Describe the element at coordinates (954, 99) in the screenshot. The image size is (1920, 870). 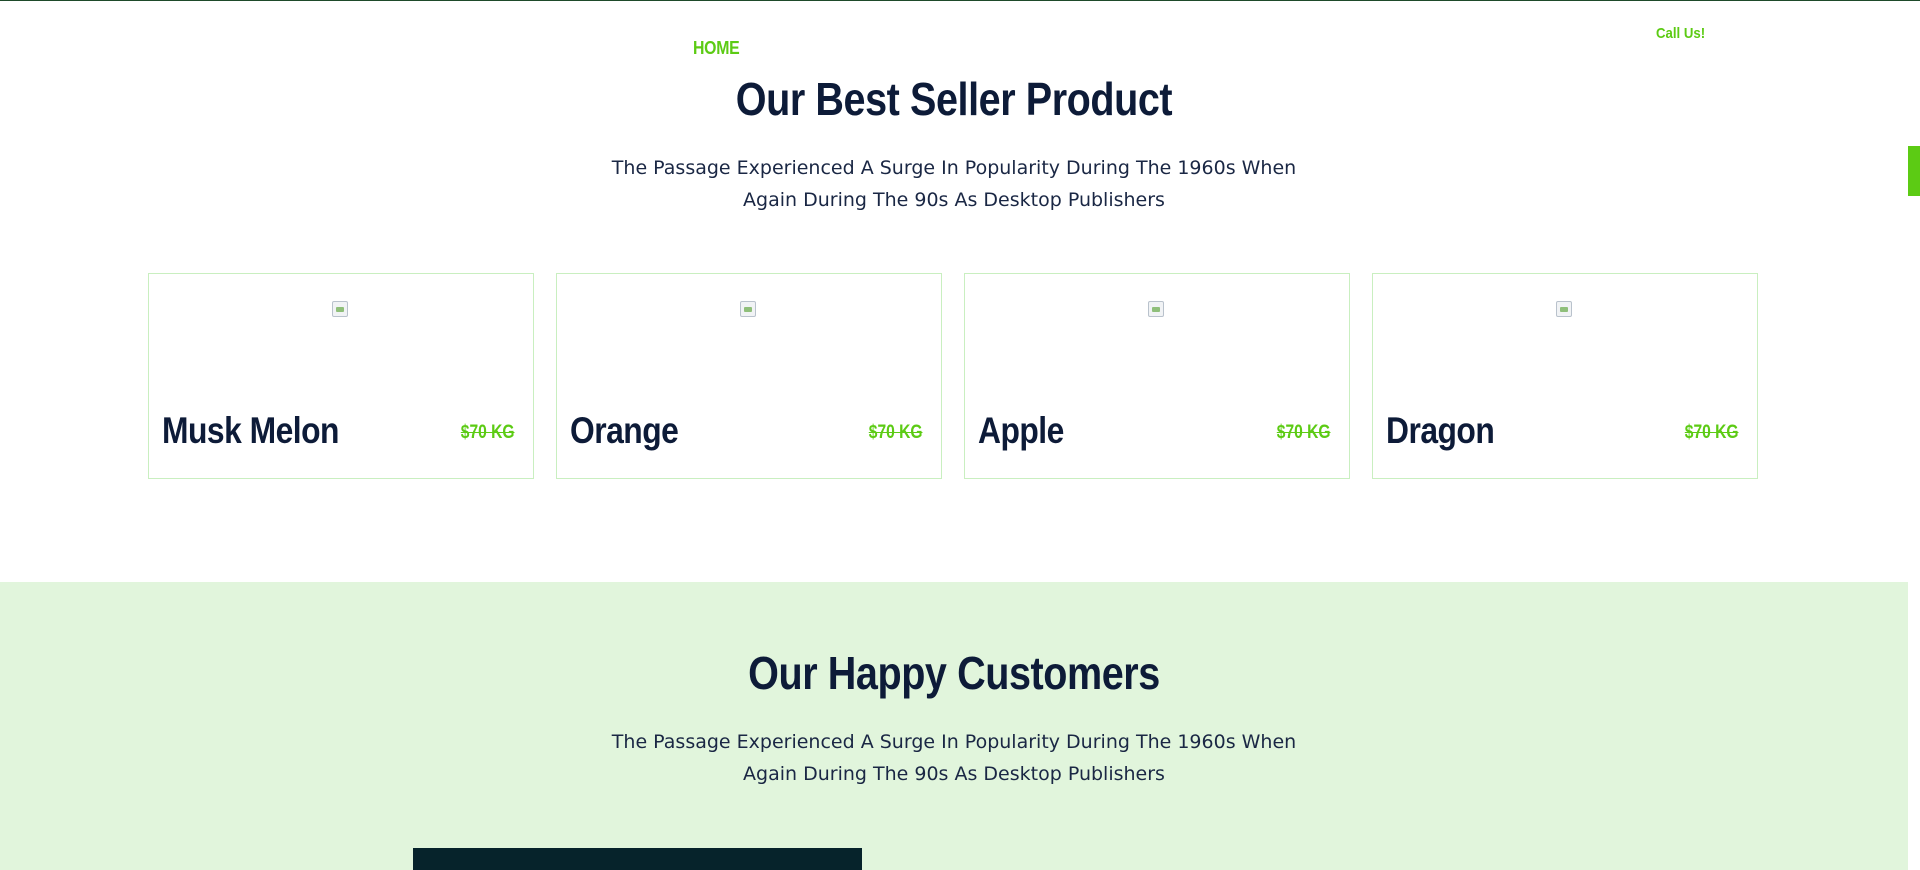
I see `best-seller-title: Our Best Seller Product` at that location.